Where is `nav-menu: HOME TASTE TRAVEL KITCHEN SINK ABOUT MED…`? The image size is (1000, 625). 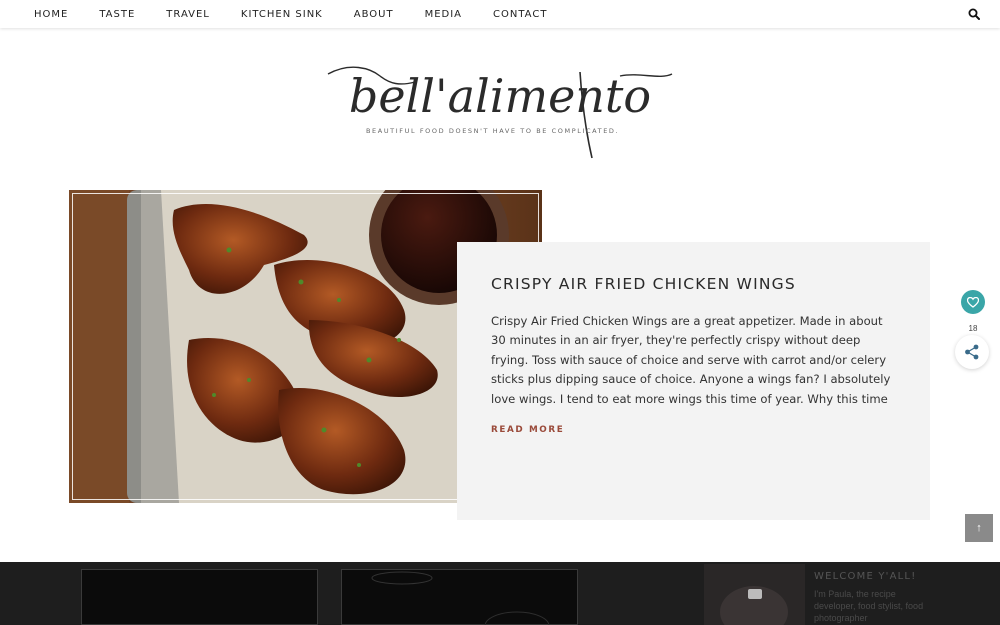
nav-menu: HOME TASTE TRAVEL KITCHEN SINK ABOUT MED… is located at coordinates (306, 14).